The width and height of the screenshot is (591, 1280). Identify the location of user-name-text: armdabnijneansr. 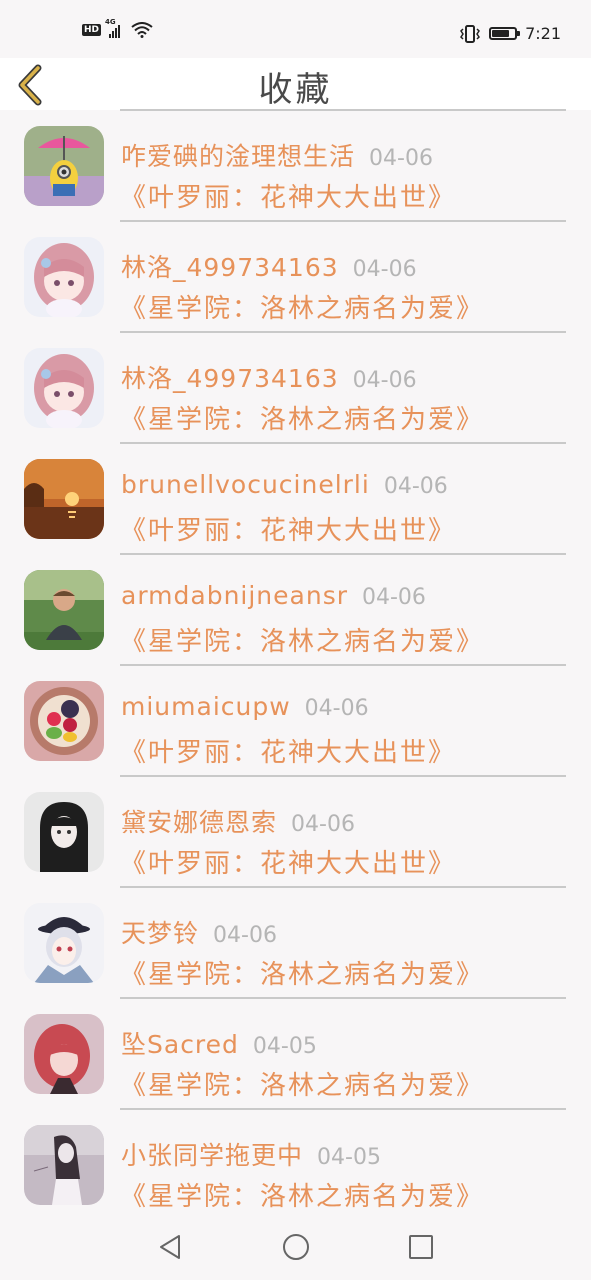
(234, 595).